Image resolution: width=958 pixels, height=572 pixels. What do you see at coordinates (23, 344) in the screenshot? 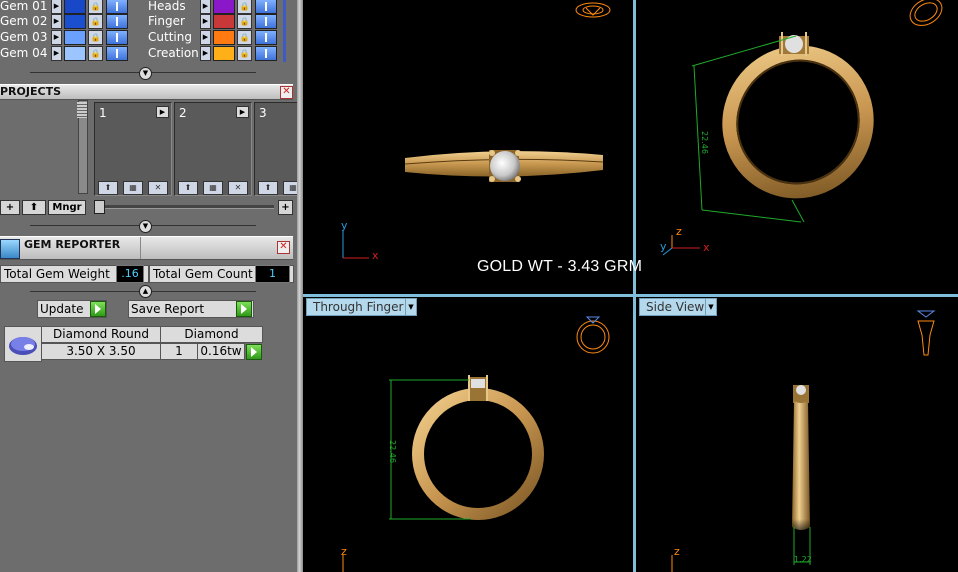
I see `gem-thumbnail` at bounding box center [23, 344].